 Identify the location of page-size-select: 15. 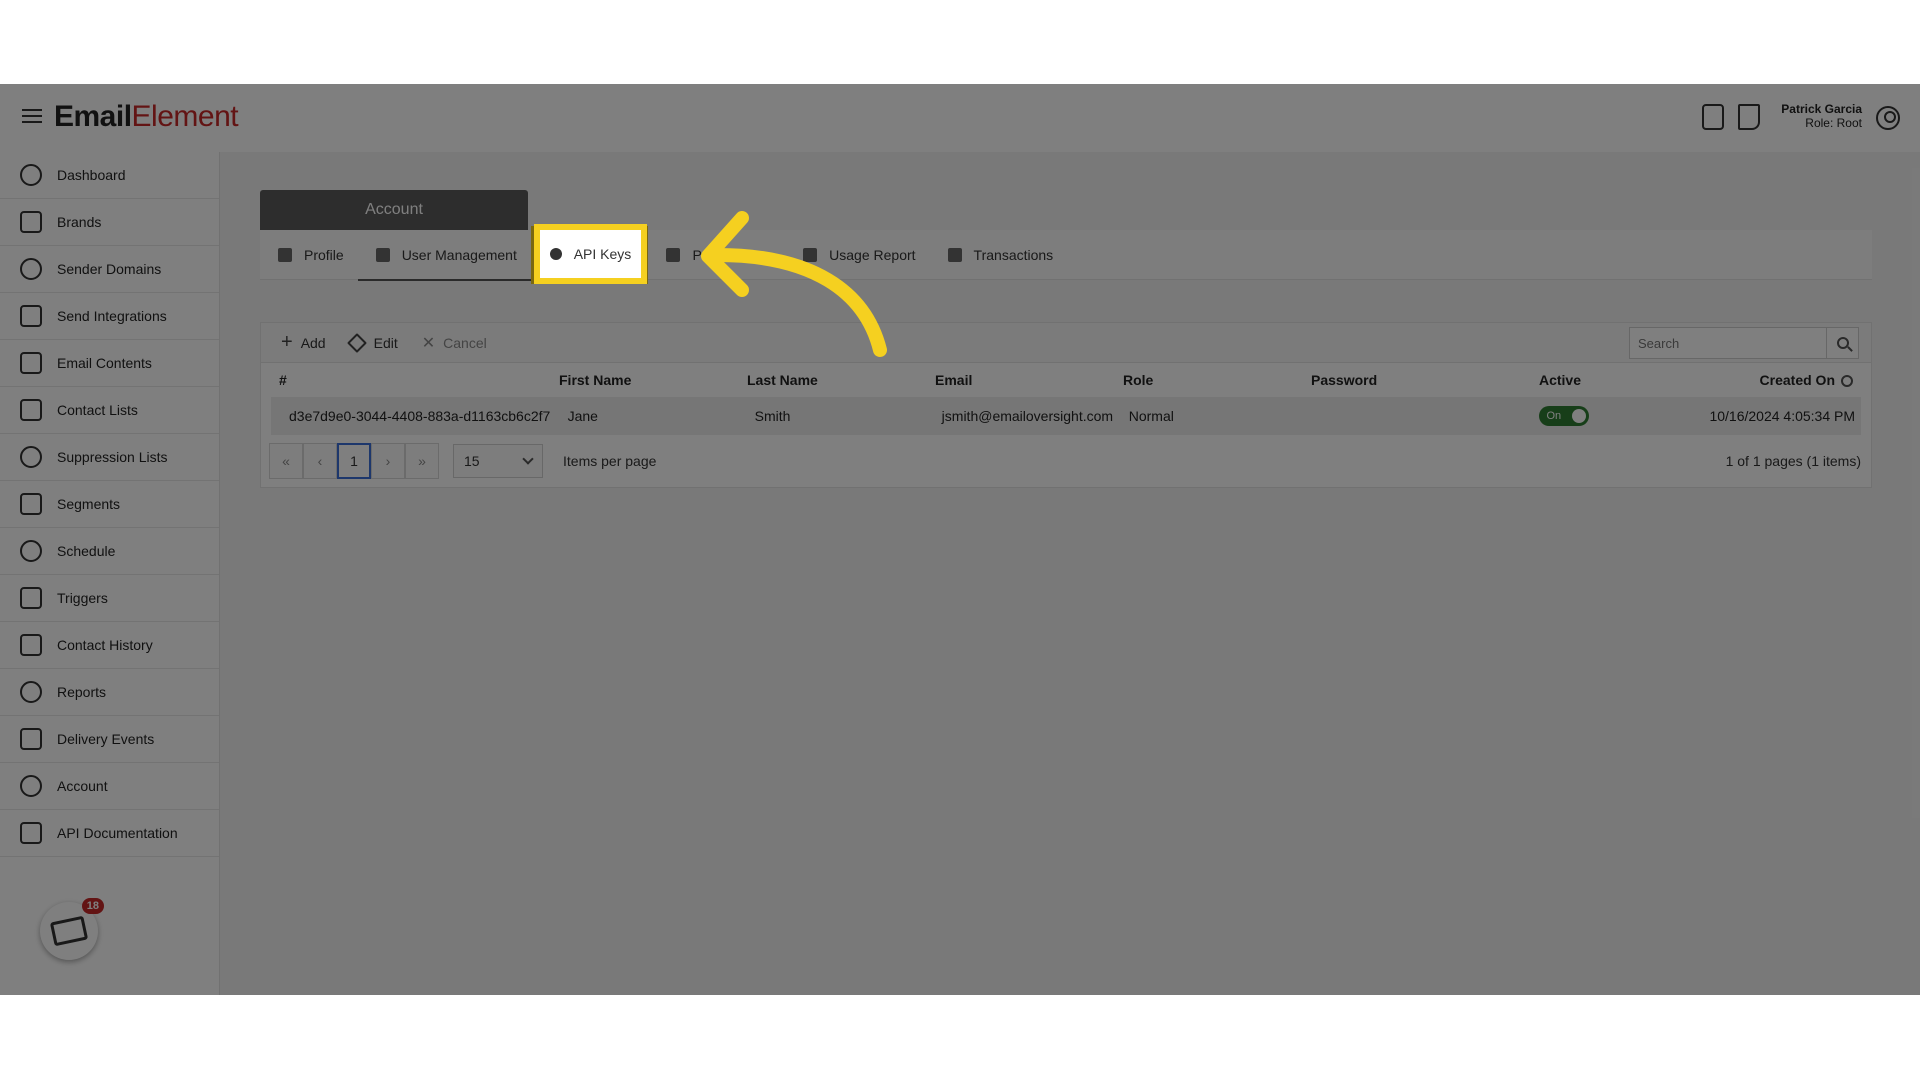
(498, 461).